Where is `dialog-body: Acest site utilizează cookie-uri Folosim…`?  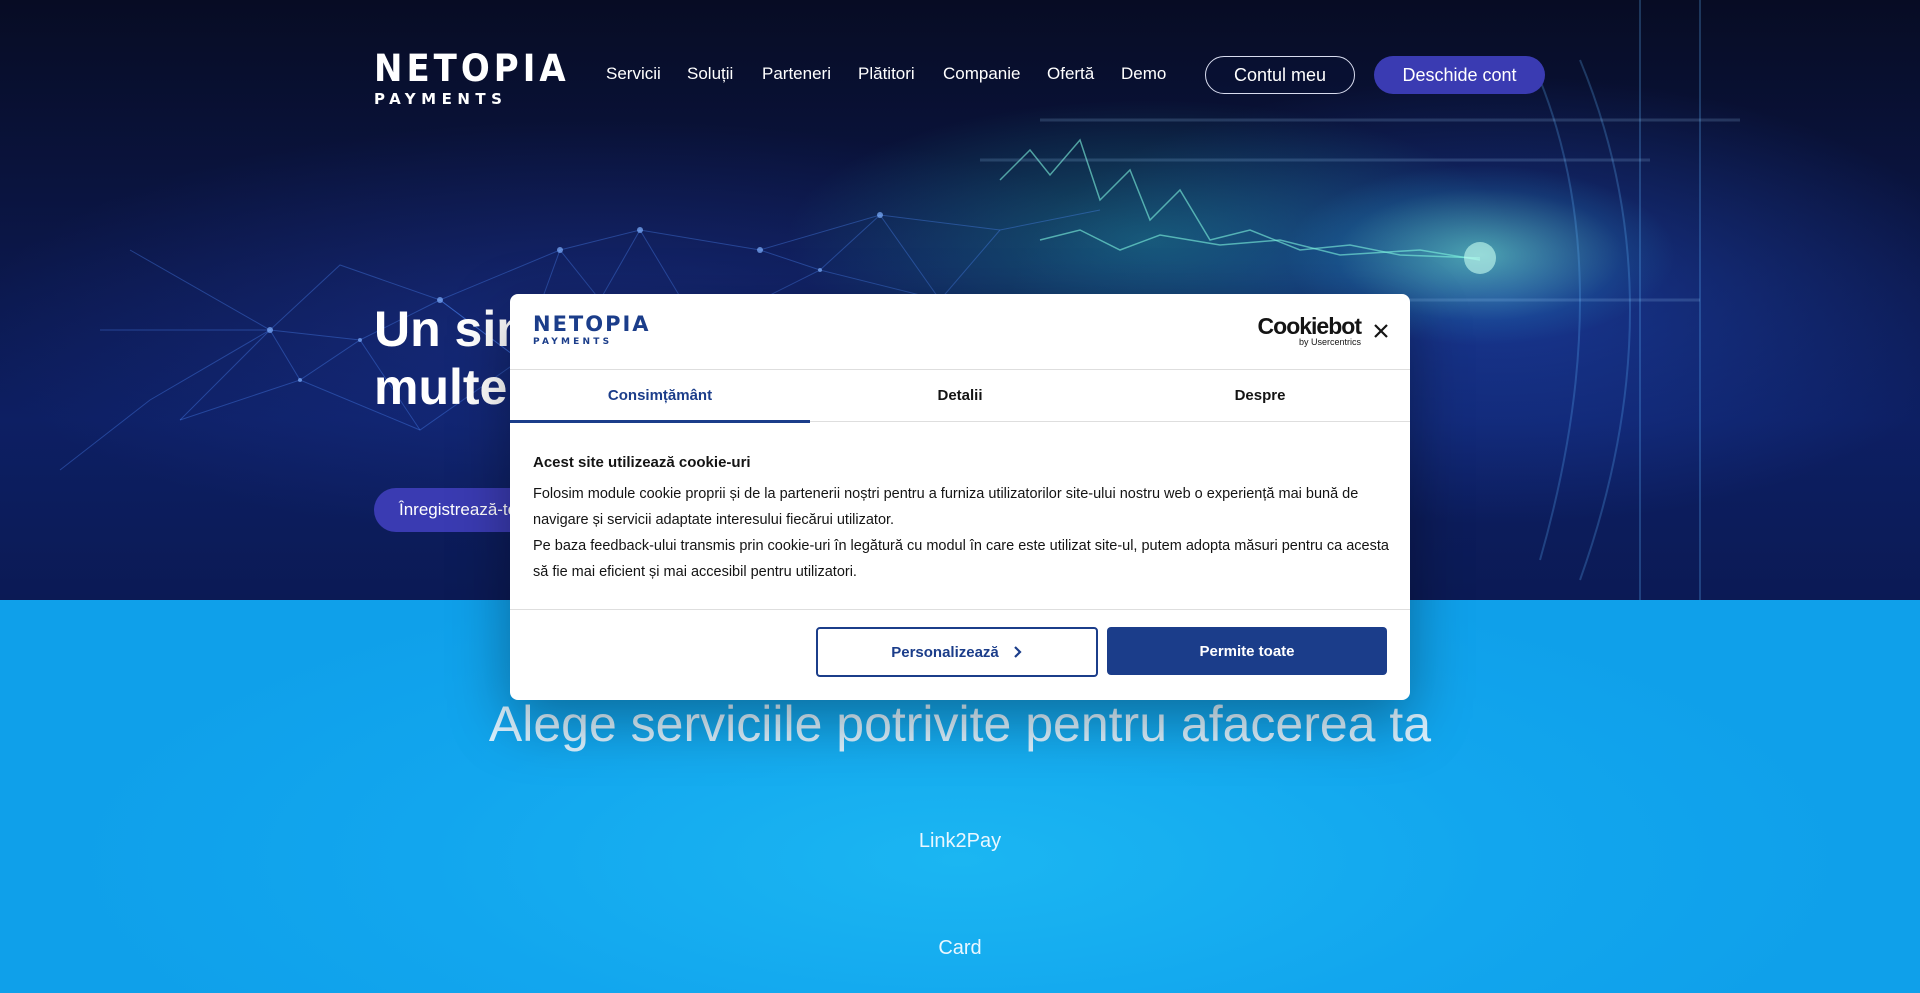 dialog-body: Acest site utilizează cookie-uri Folosim… is located at coordinates (963, 519).